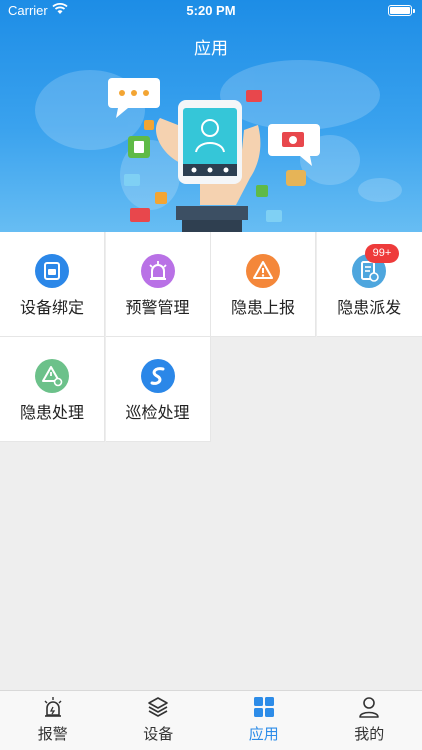 The image size is (422, 750). I want to click on user-icon, so click(369, 707).